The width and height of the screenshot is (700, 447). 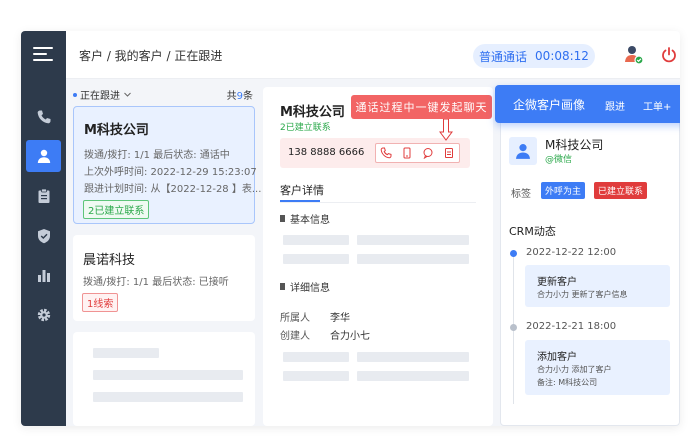 I want to click on phone-bar: 138 8888 6666, so click(x=375, y=153).